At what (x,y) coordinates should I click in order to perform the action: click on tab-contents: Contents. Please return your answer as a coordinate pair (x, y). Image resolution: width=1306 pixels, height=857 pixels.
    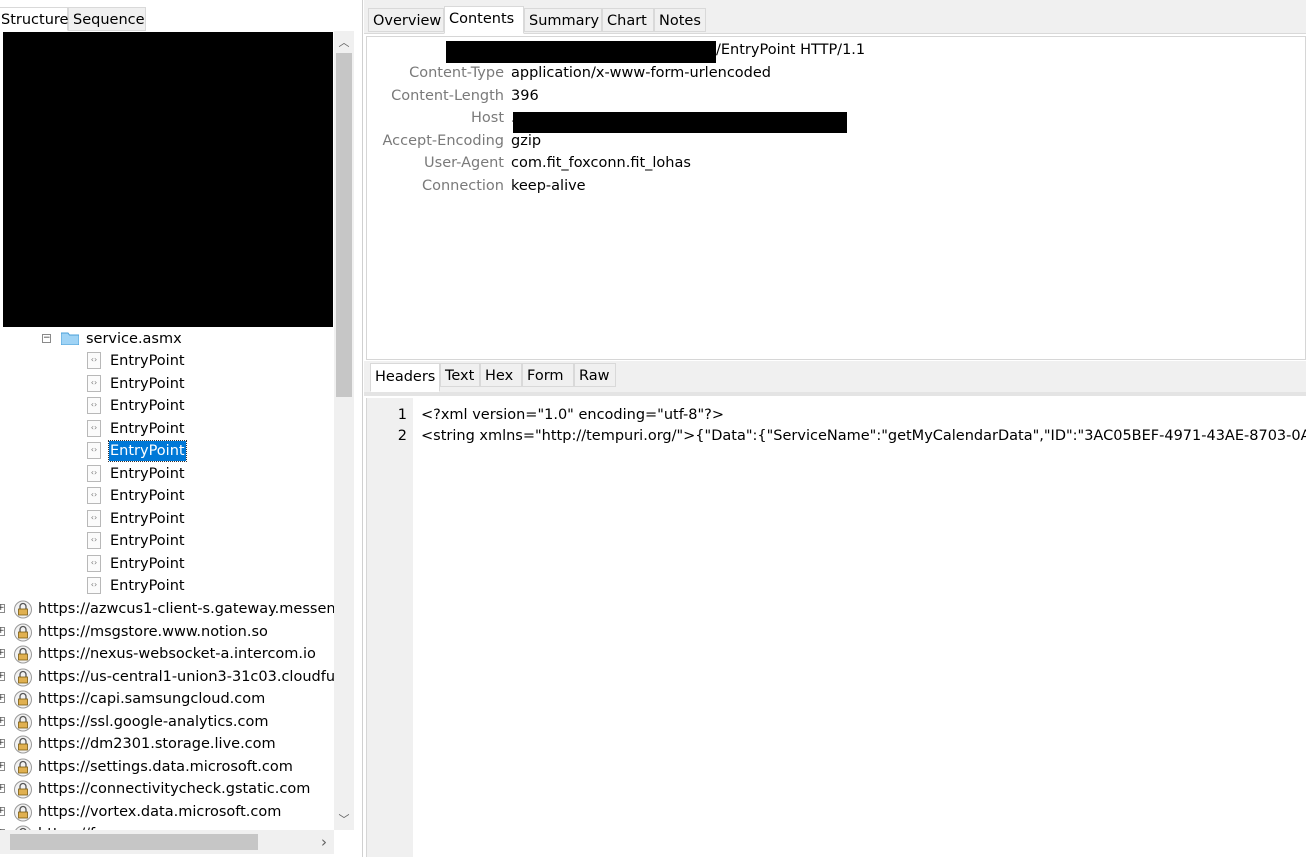
    Looking at the image, I should click on (484, 20).